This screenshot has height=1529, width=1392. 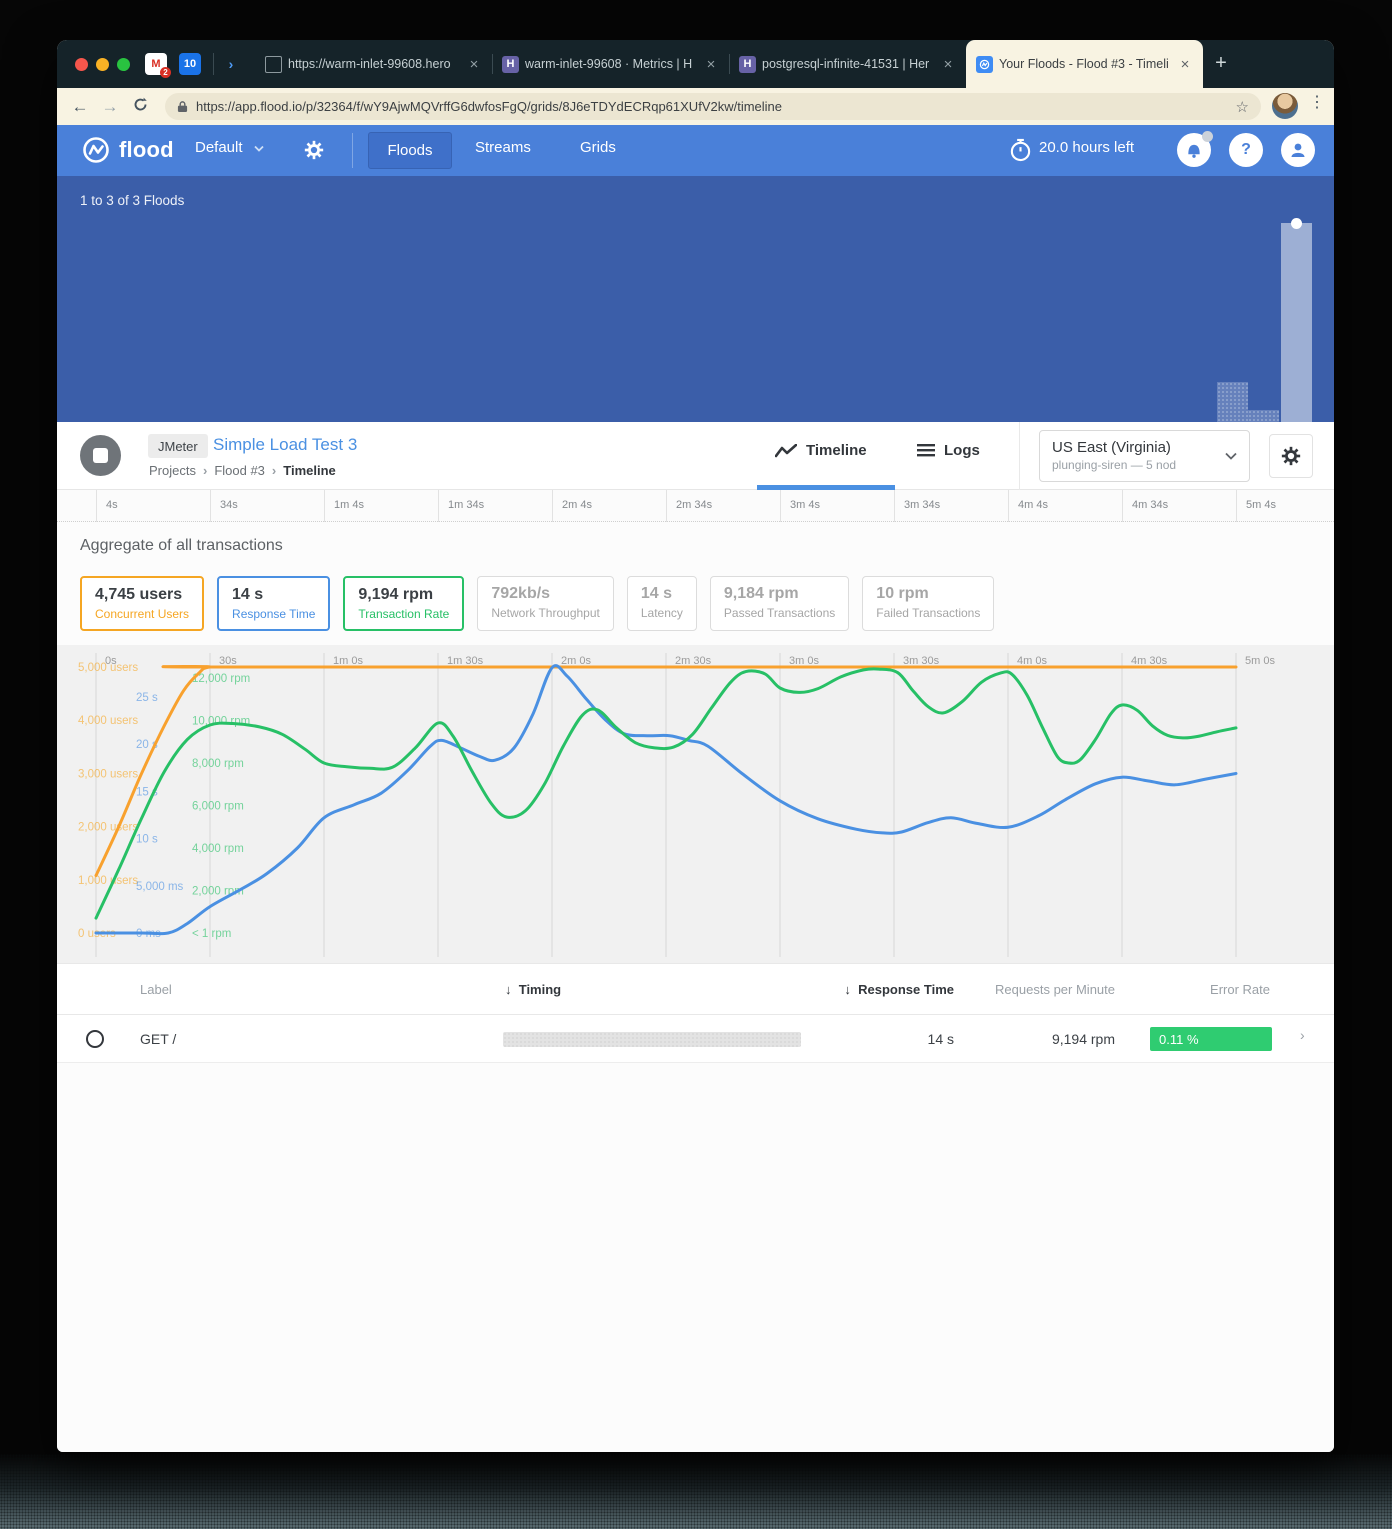 I want to click on breadcrumb-projects: Projects, so click(x=172, y=470).